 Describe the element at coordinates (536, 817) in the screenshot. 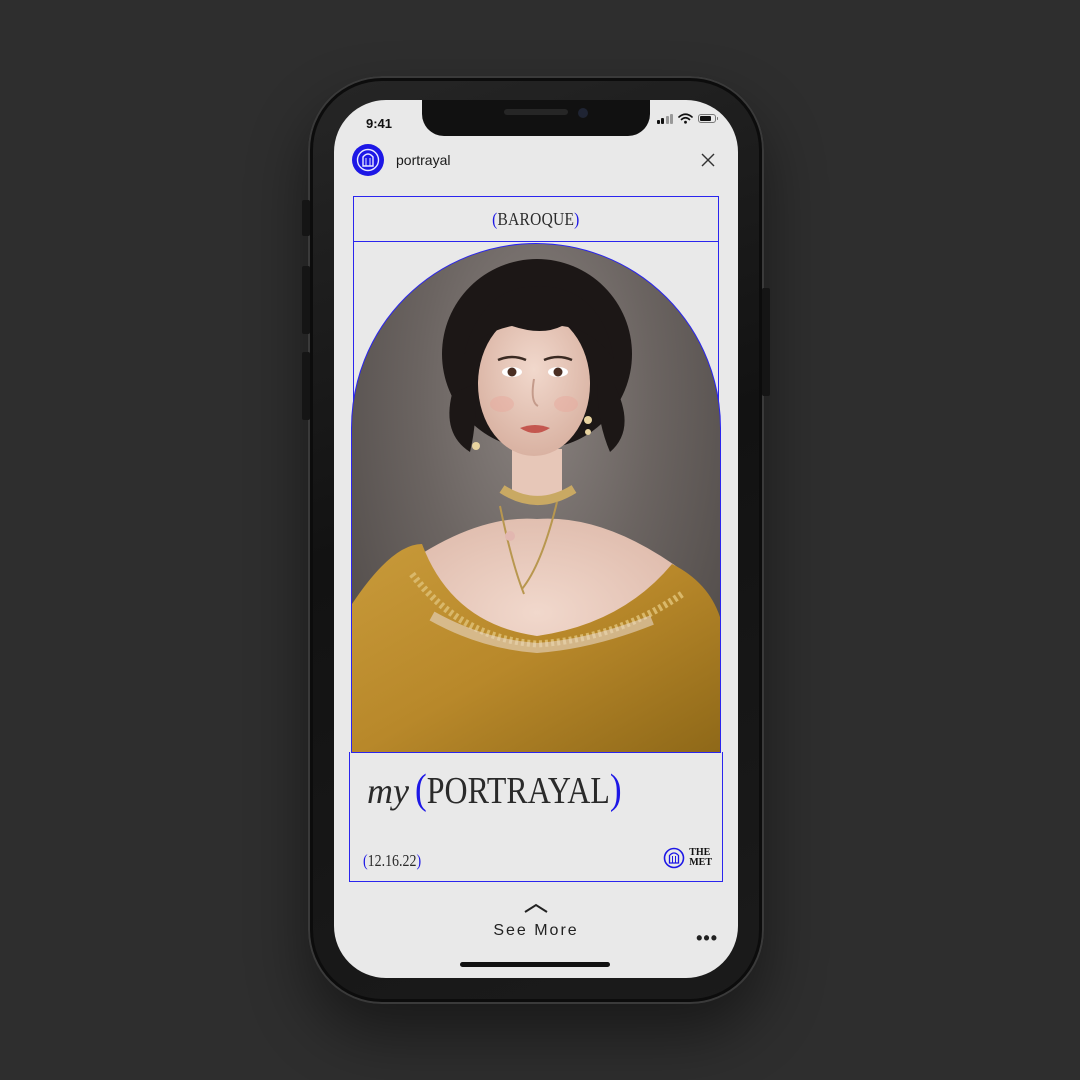

I see `caption-frame: my (PORTRAYAL) (12.16.22) THE MET` at that location.